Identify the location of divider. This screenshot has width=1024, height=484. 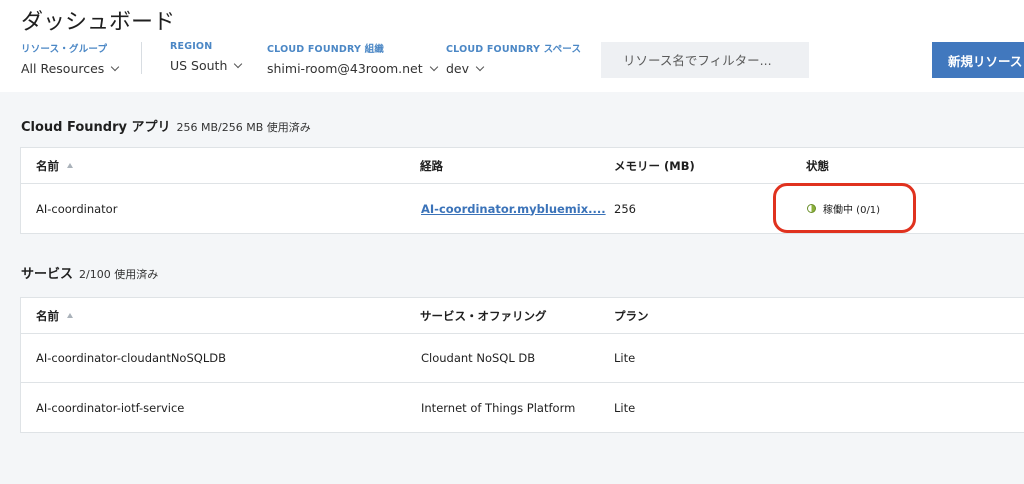
(141, 58).